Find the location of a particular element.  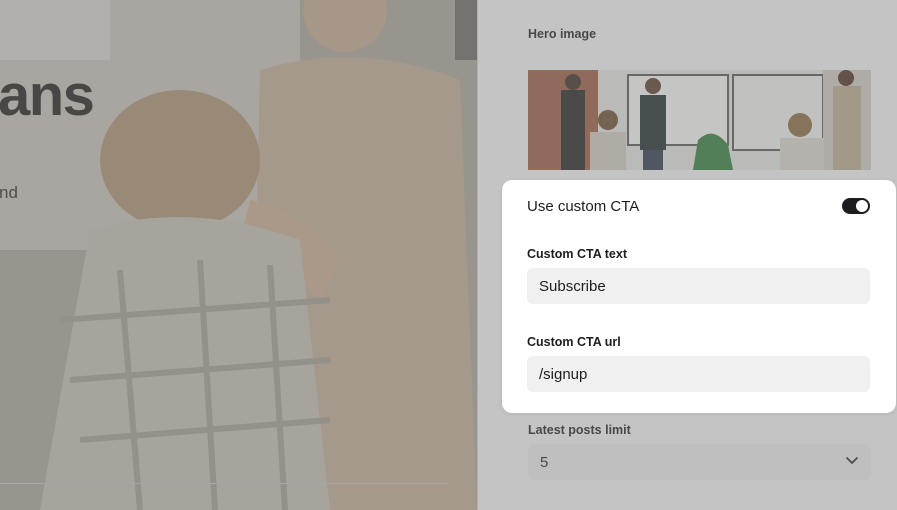

custom-cta-text-input is located at coordinates (698, 286).